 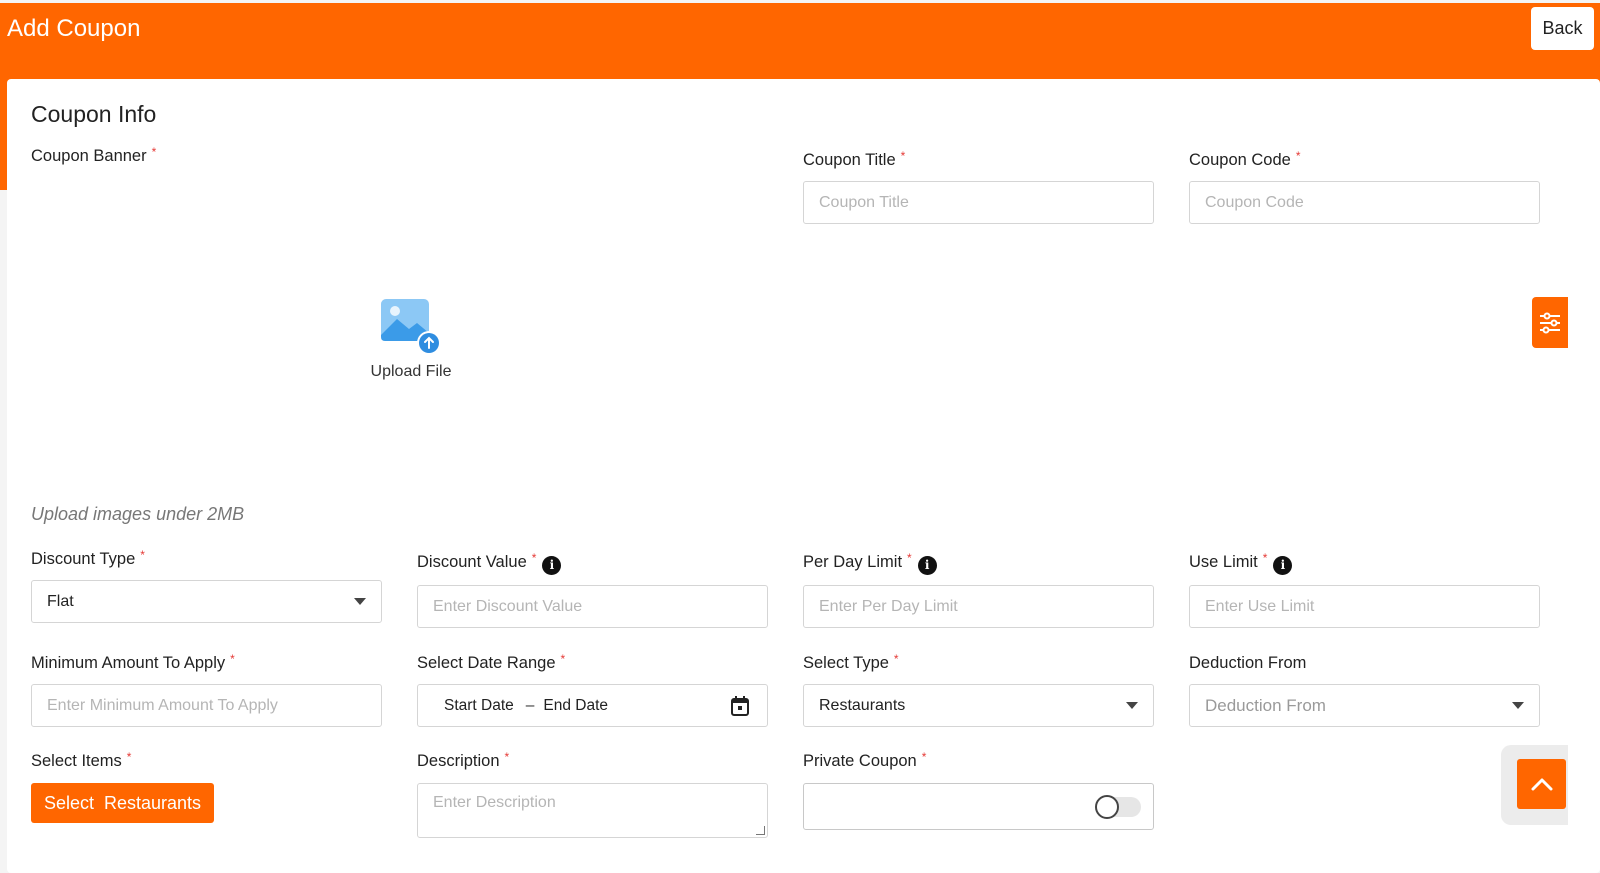 I want to click on settings-side-tab, so click(x=1550, y=322).